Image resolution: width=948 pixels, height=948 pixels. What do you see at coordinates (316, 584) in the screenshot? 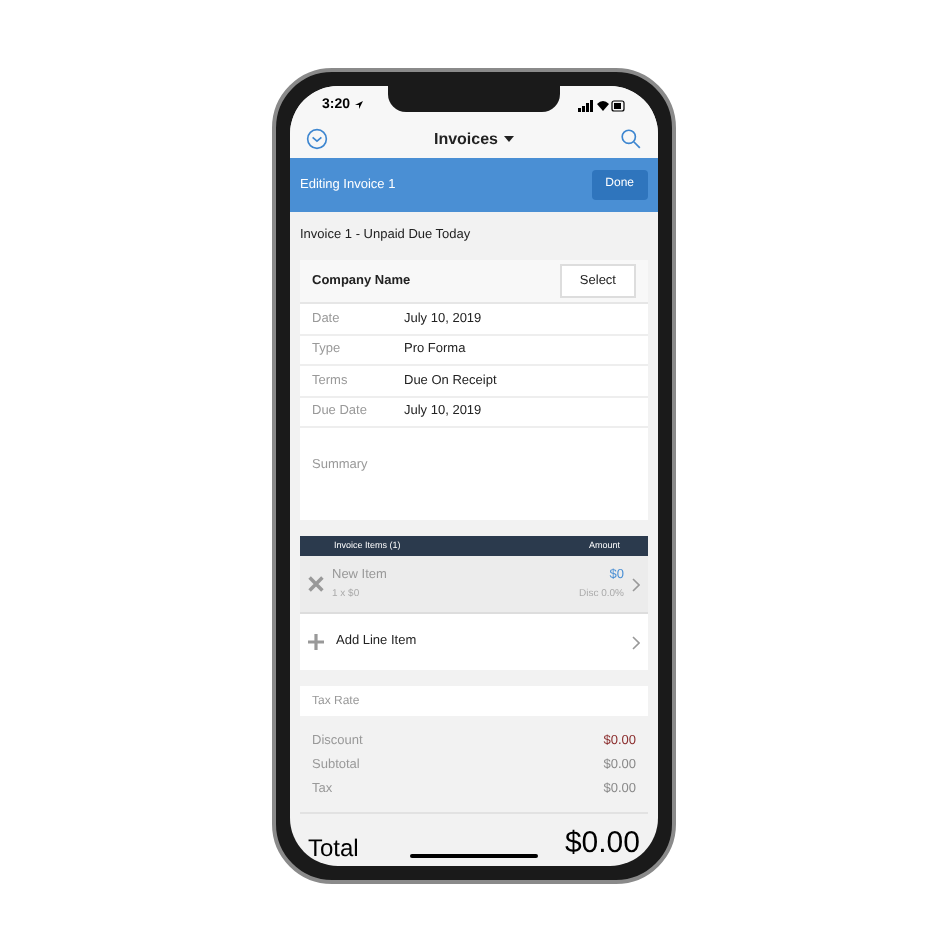
I see `delete-icon` at bounding box center [316, 584].